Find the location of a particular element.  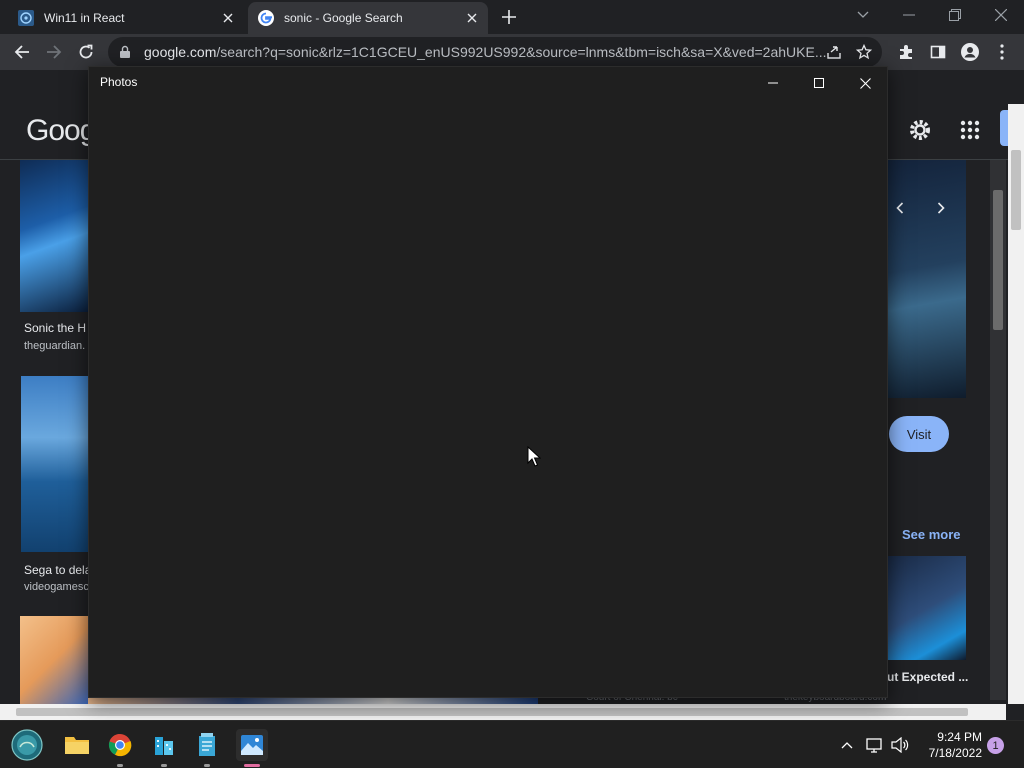

photos-icon is located at coordinates (252, 745).